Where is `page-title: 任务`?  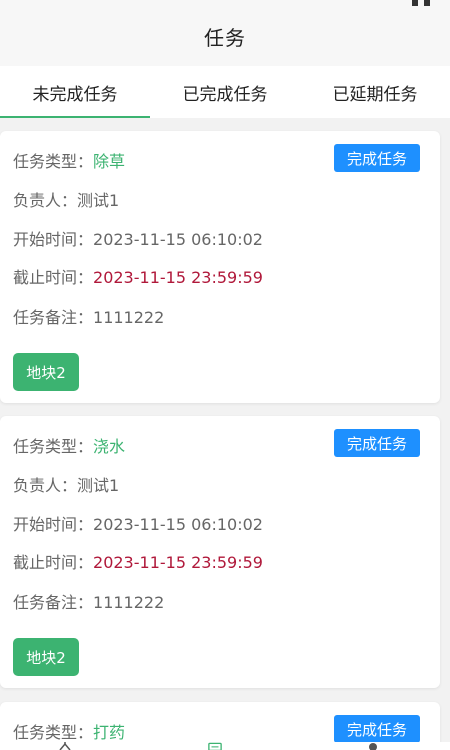
page-title: 任务 is located at coordinates (225, 37).